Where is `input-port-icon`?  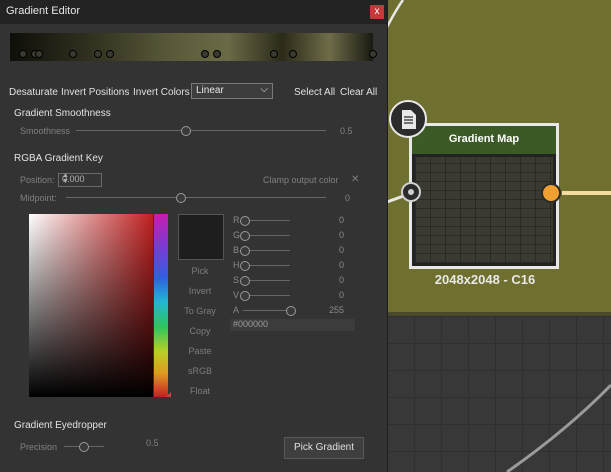 input-port-icon is located at coordinates (411, 192).